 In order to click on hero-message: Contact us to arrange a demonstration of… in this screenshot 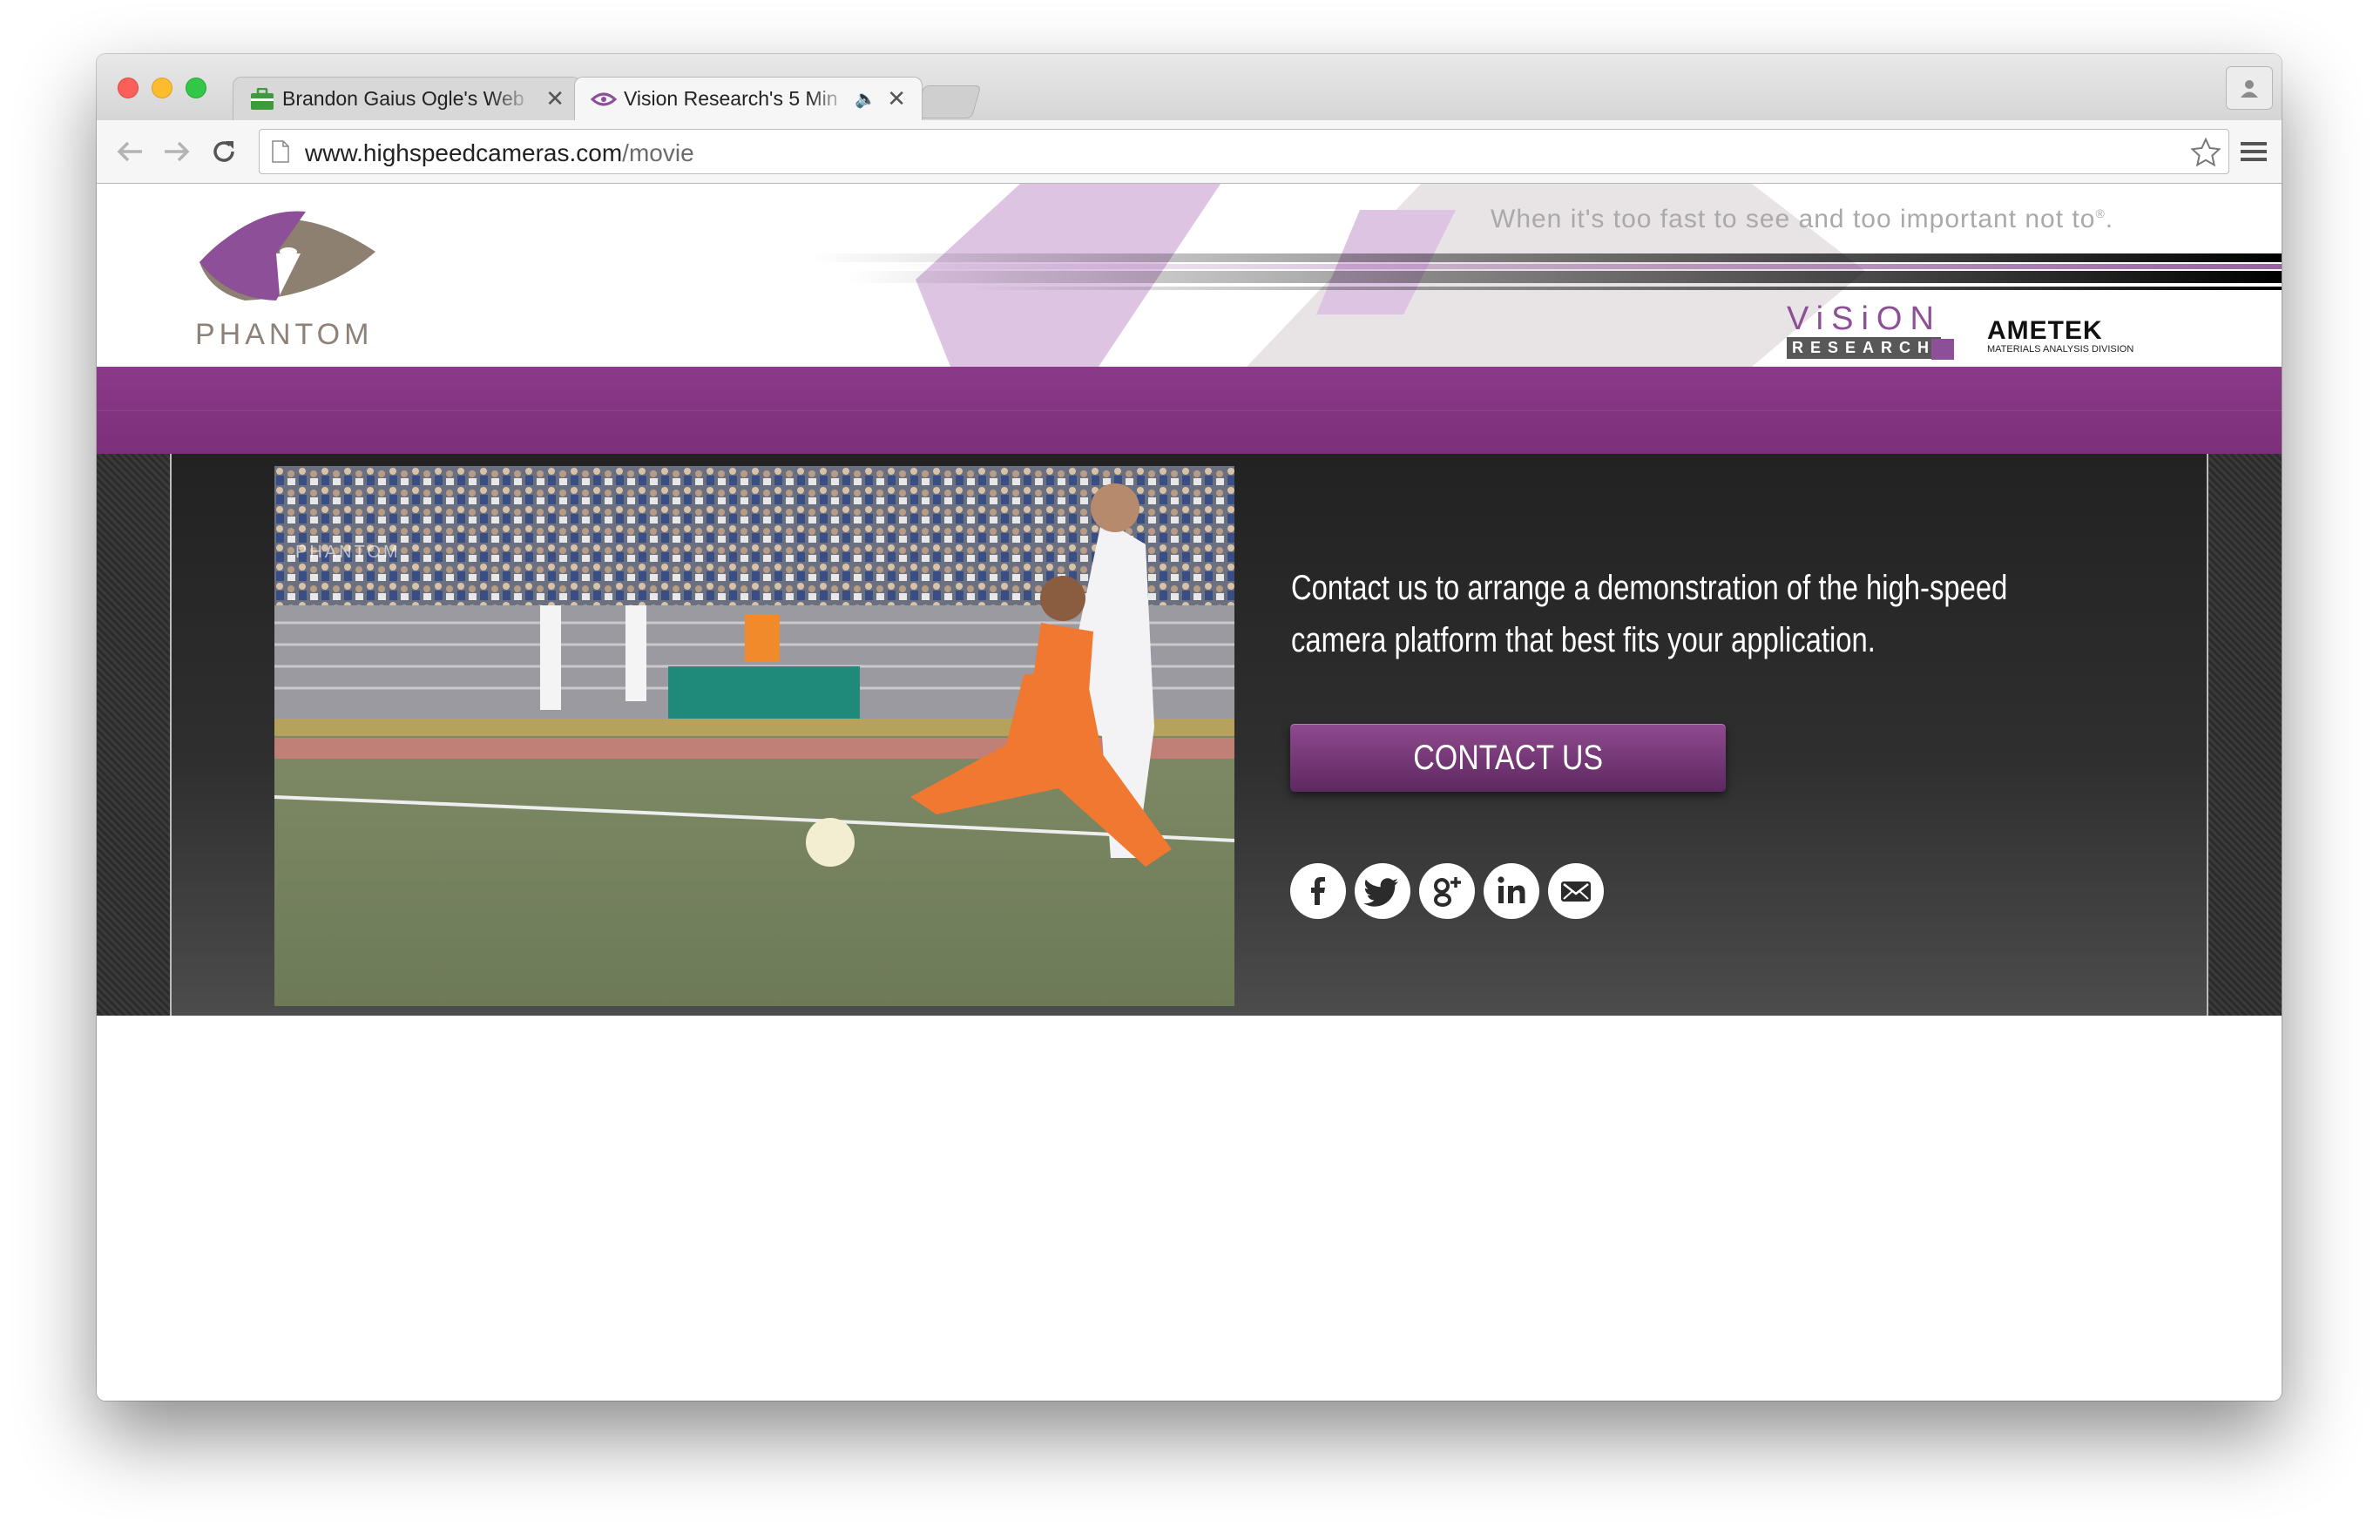, I will do `click(1649, 614)`.